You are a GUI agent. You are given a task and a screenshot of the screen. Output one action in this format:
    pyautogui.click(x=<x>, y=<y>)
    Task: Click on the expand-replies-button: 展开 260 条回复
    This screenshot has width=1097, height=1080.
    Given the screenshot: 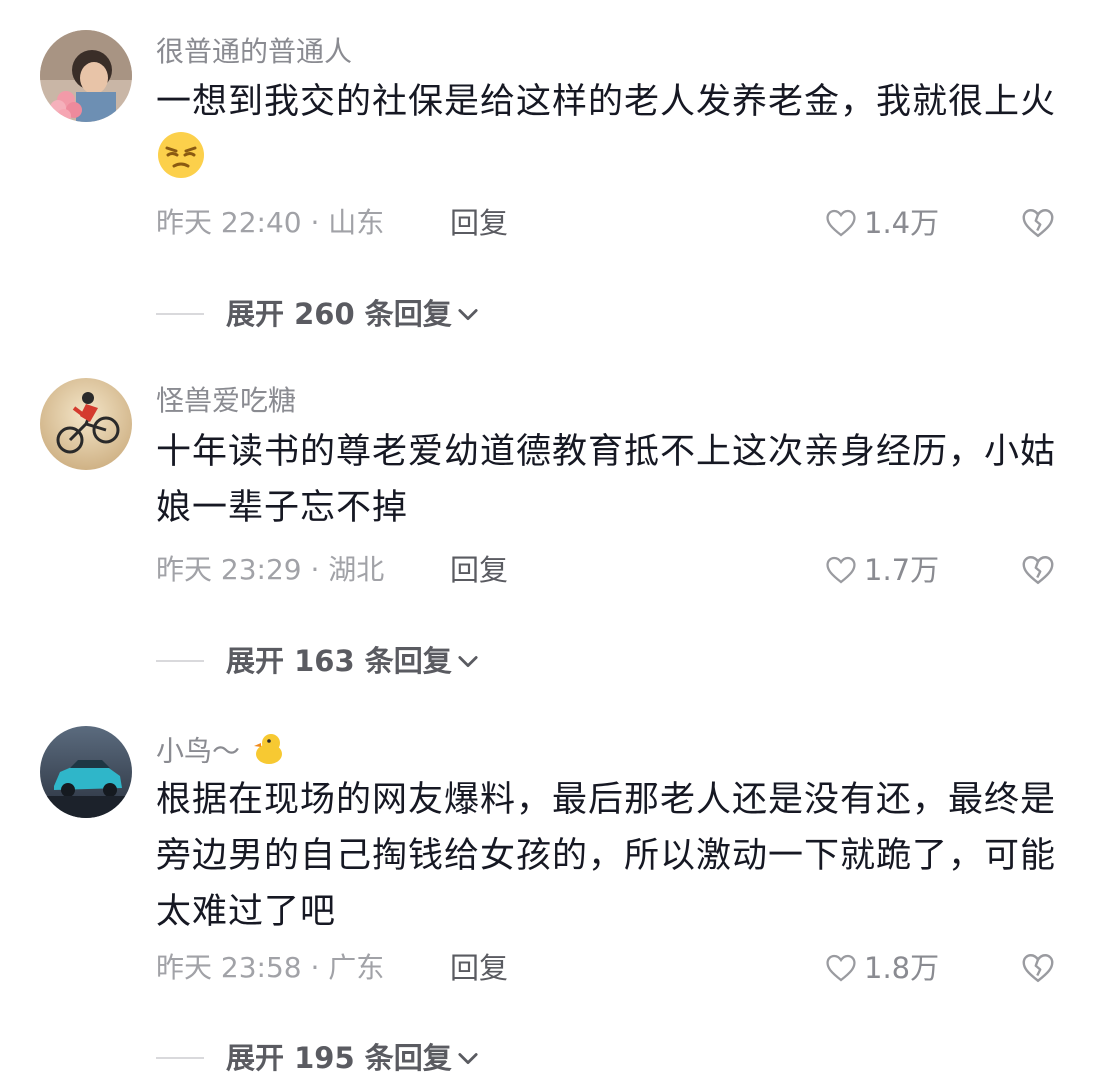 What is the action you would take?
    pyautogui.click(x=319, y=314)
    